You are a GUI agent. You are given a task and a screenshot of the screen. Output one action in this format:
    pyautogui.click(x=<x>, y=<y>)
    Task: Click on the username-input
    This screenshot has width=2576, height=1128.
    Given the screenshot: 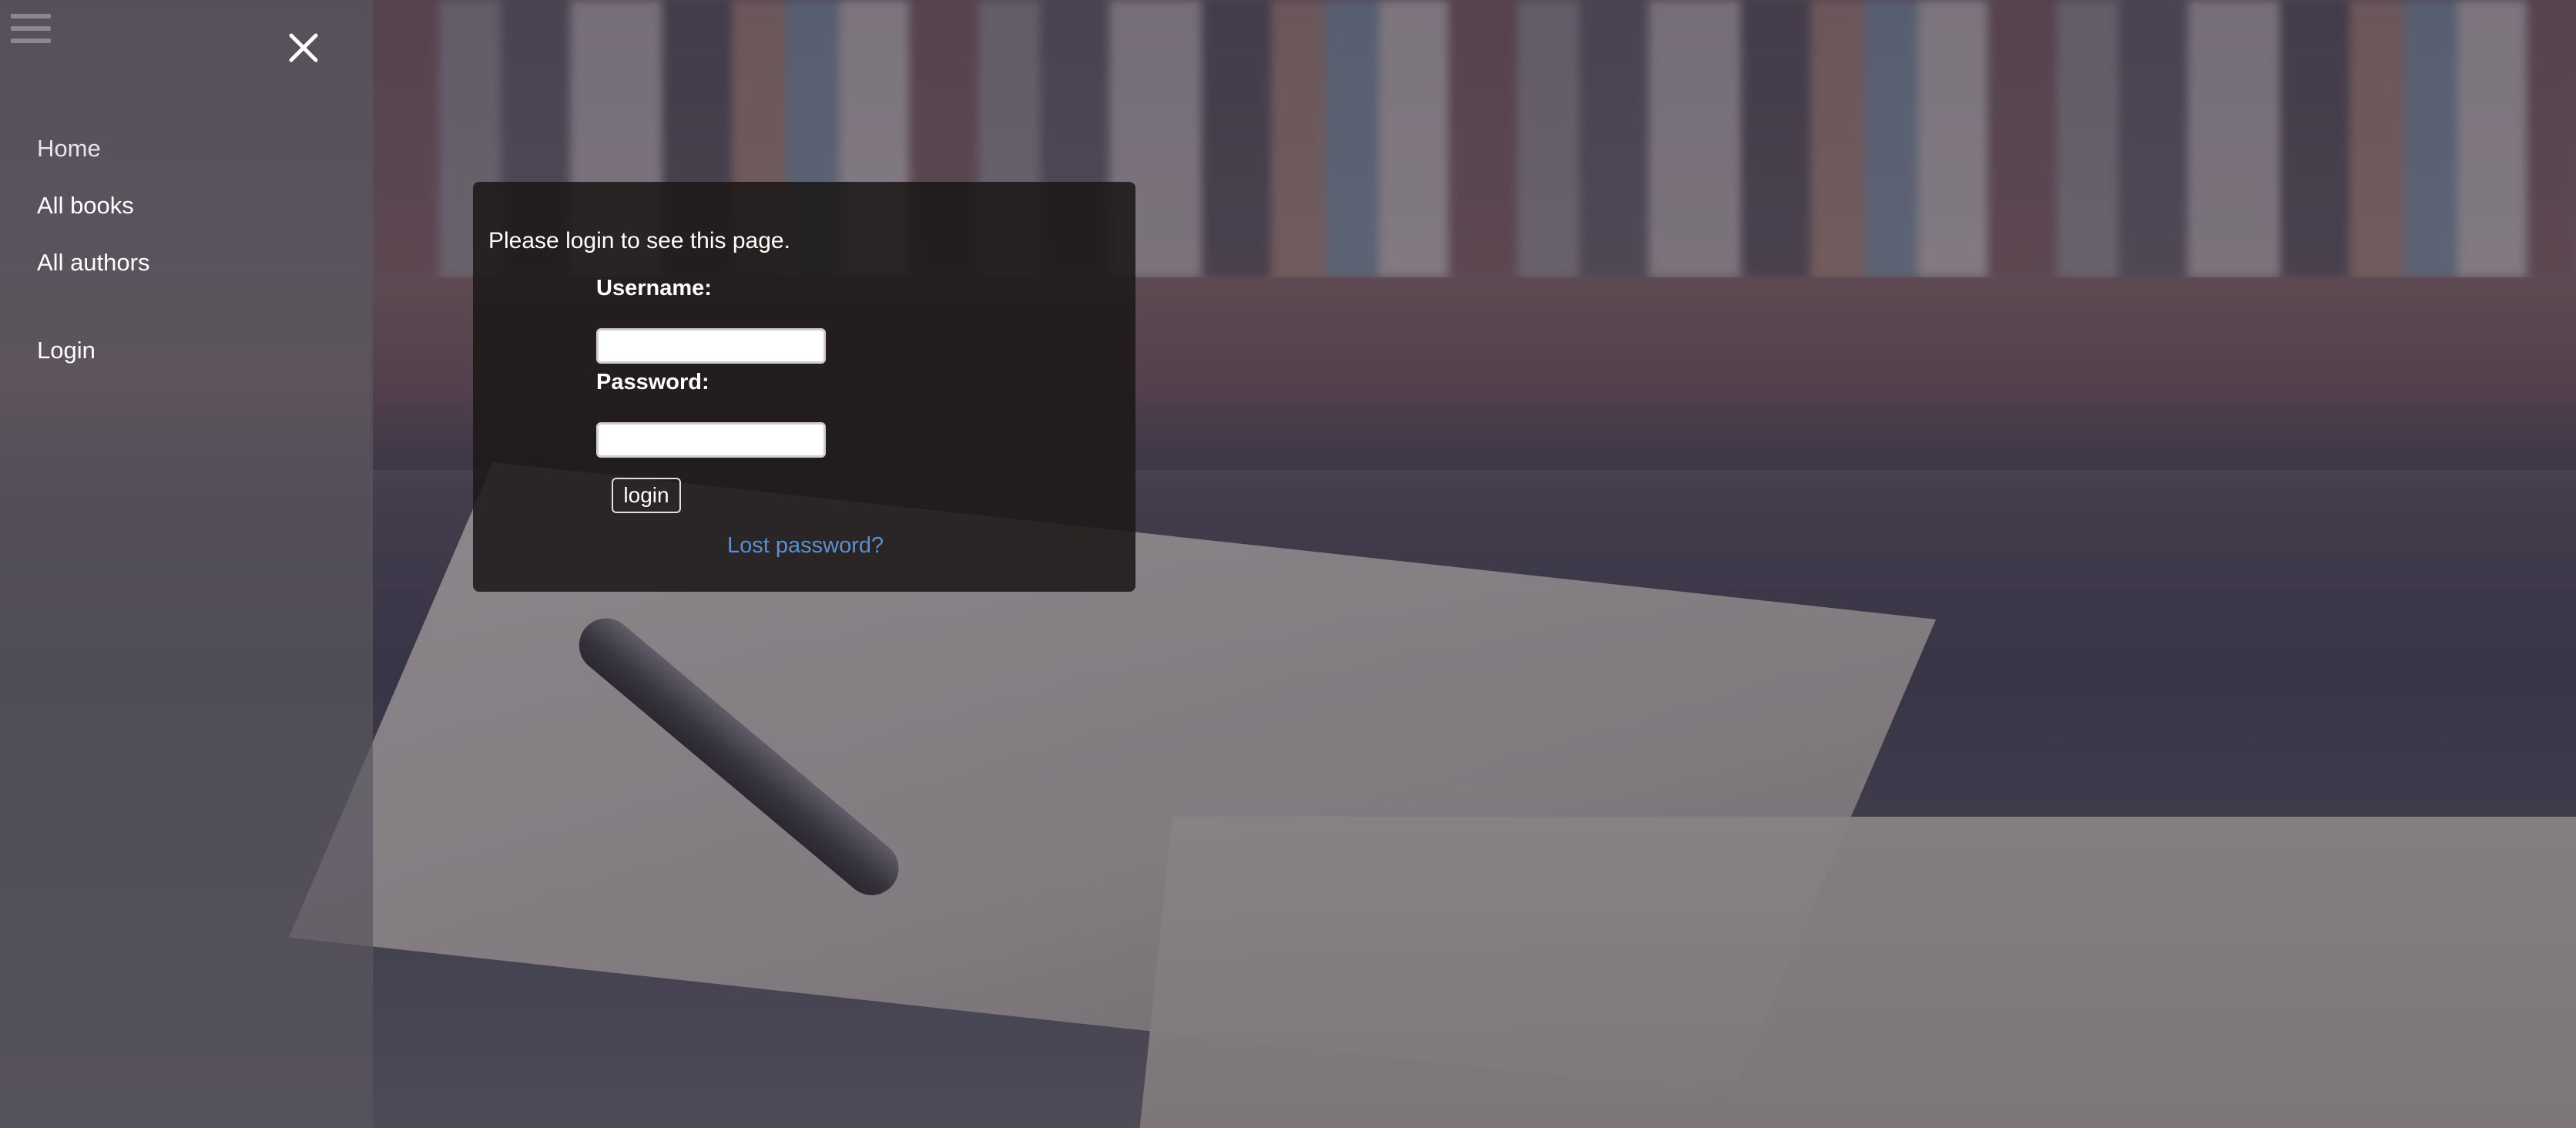 What is the action you would take?
    pyautogui.click(x=711, y=346)
    